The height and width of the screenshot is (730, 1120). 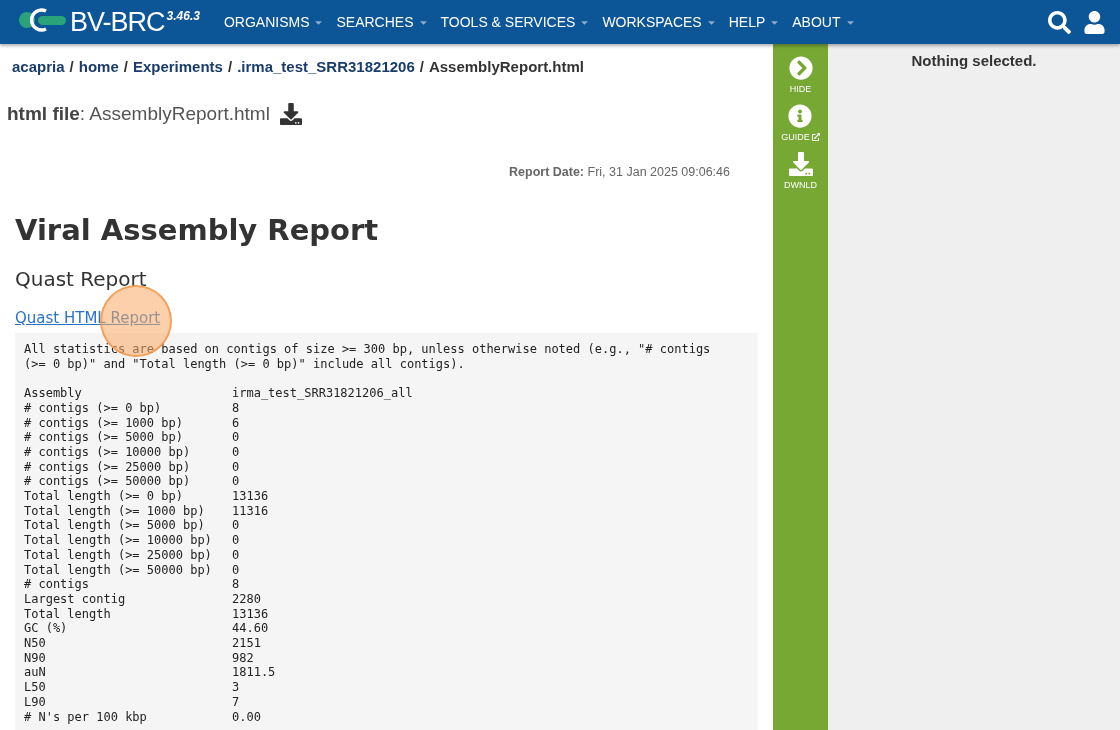 I want to click on breadcrumb-link: Experiments, so click(x=177, y=66).